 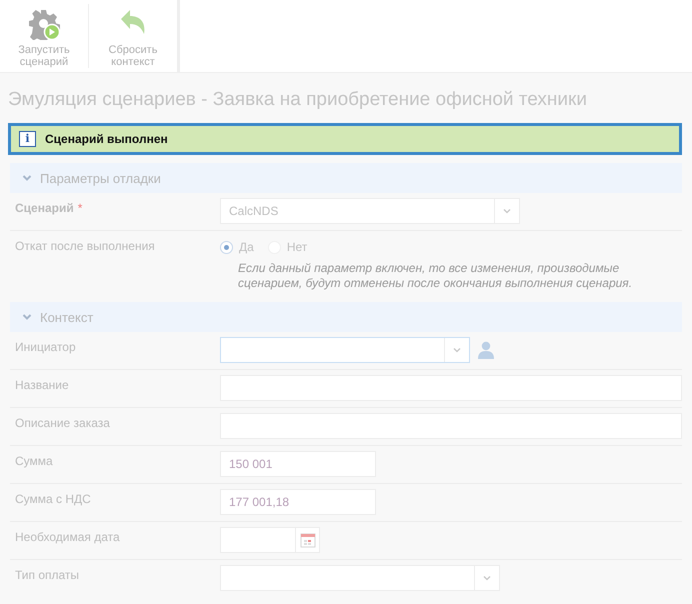 I want to click on calendar-button, so click(x=308, y=540).